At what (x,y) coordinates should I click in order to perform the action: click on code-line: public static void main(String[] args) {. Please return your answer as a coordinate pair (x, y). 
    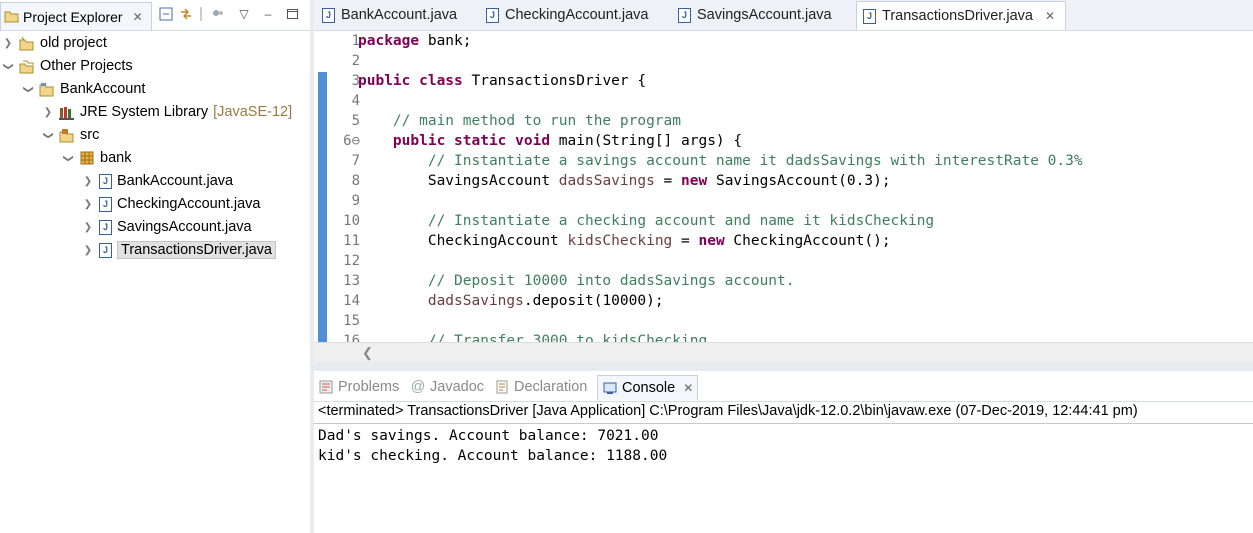
    Looking at the image, I should click on (567, 141).